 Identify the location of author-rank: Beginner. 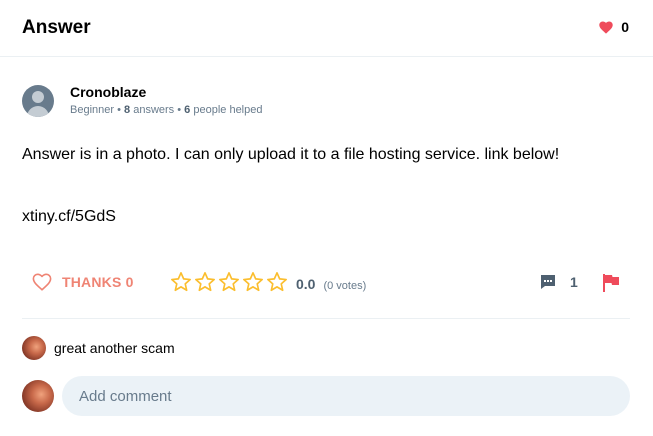
(92, 110).